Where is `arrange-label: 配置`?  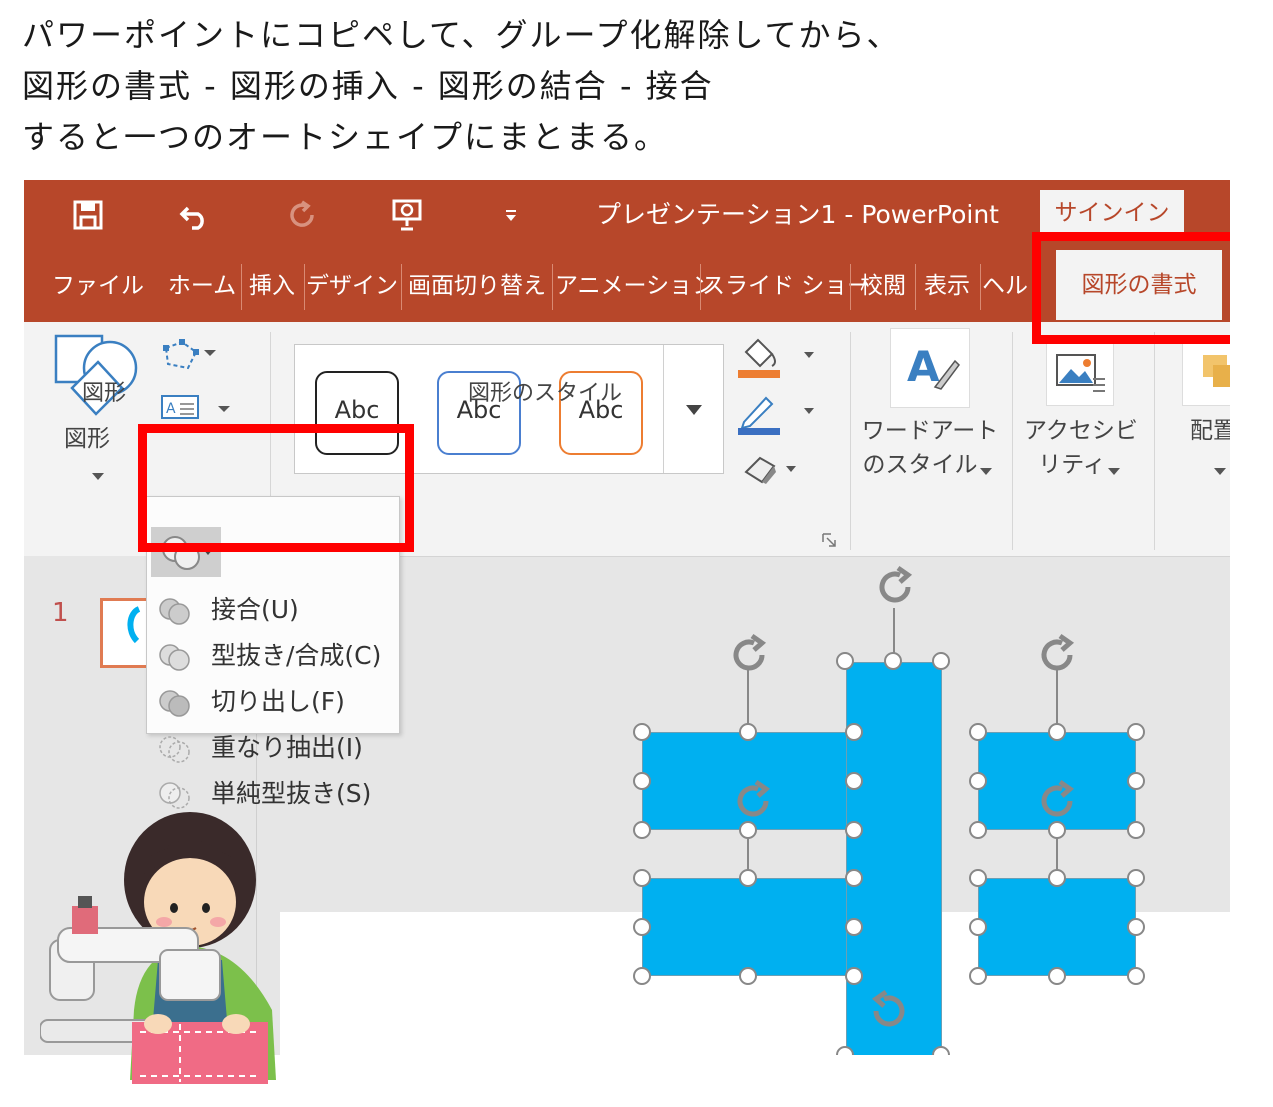
arrange-label: 配置 is located at coordinates (1210, 431).